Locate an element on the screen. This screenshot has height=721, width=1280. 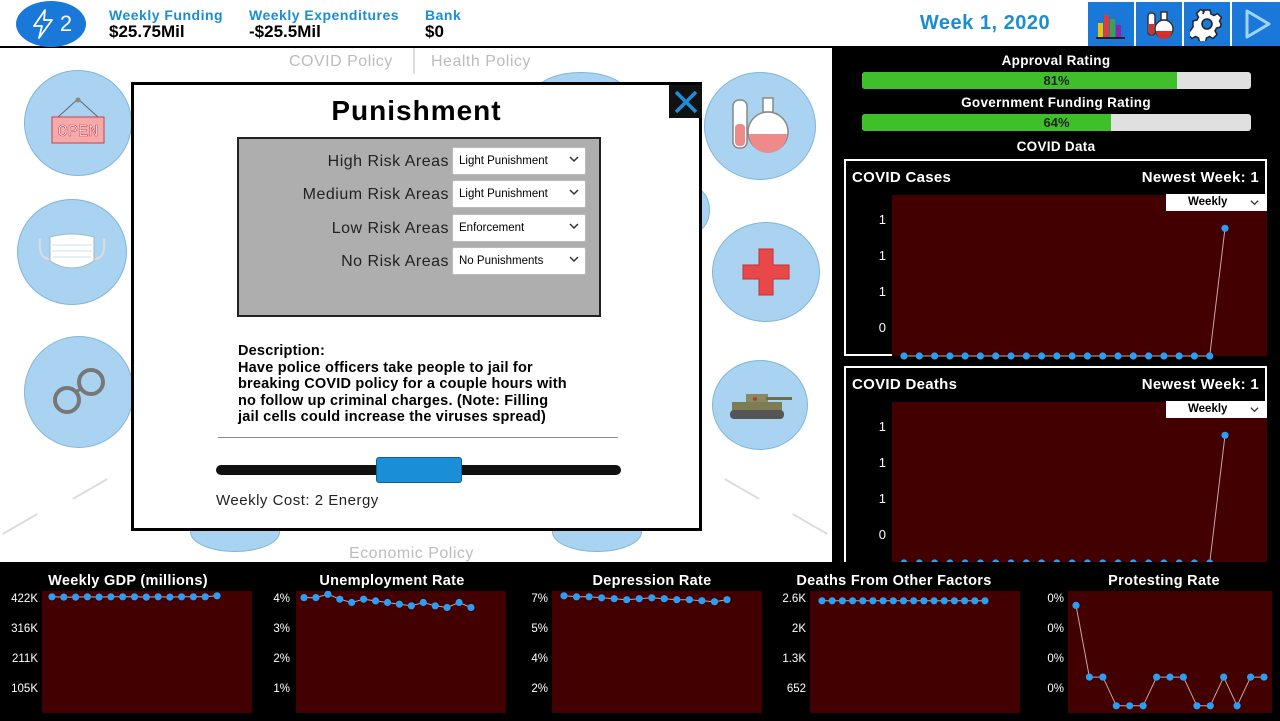
y-tick: 0 is located at coordinates (871, 327).